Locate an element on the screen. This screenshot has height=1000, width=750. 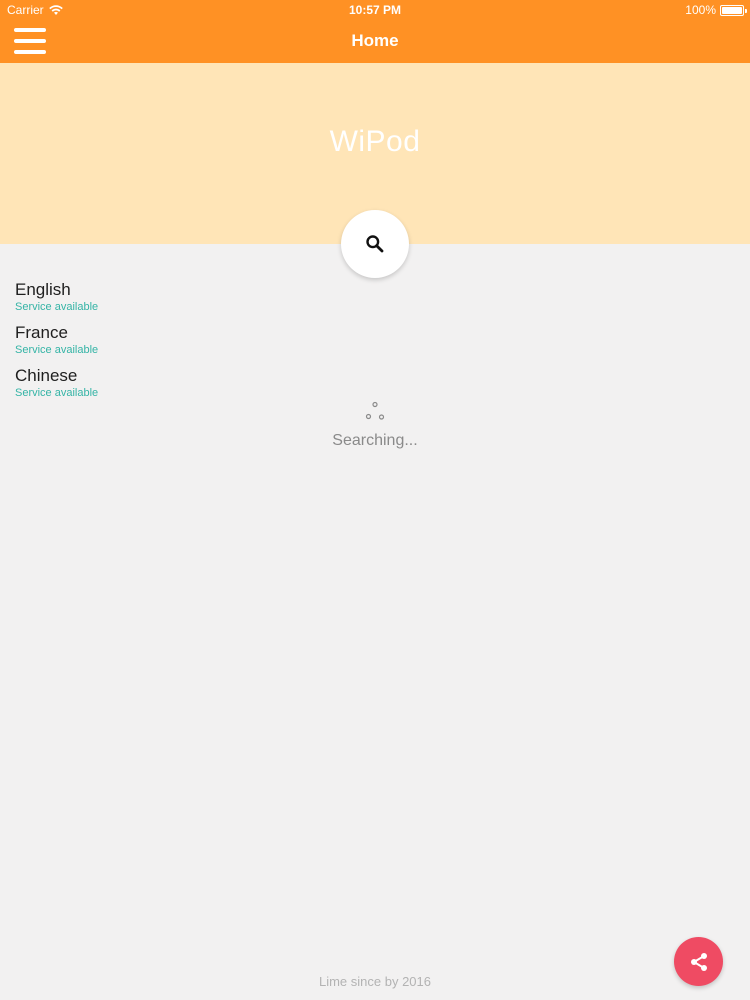
share-icon is located at coordinates (698, 961).